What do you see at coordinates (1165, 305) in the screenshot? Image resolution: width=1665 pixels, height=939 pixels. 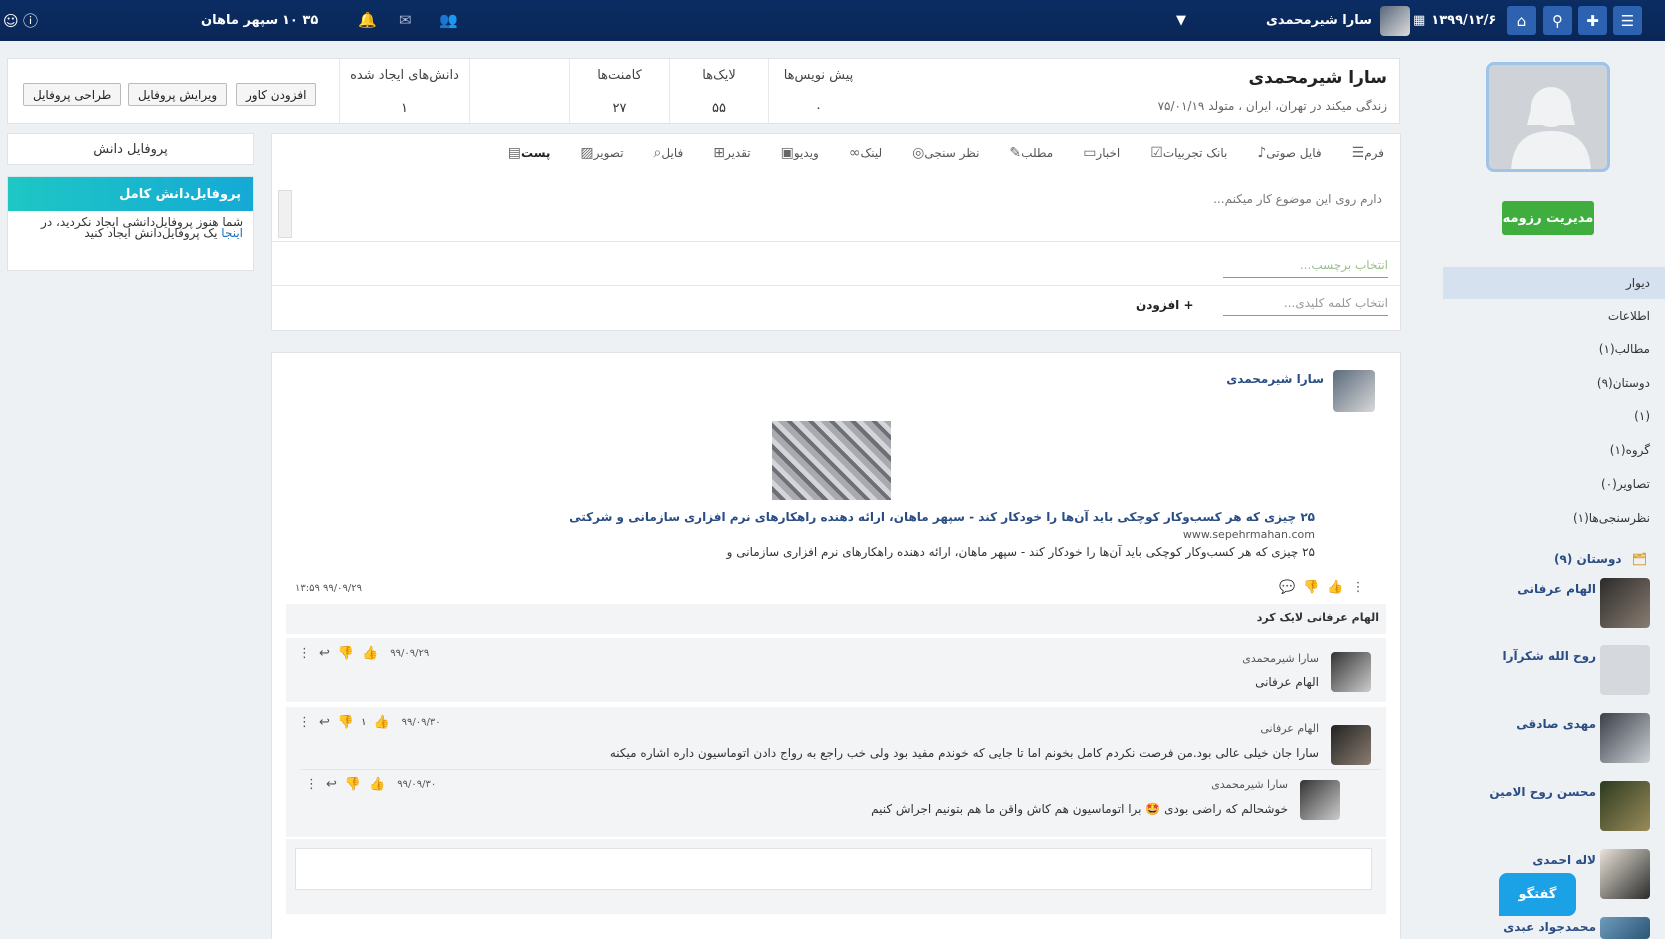 I see `add-keyword-button: + افزودن` at bounding box center [1165, 305].